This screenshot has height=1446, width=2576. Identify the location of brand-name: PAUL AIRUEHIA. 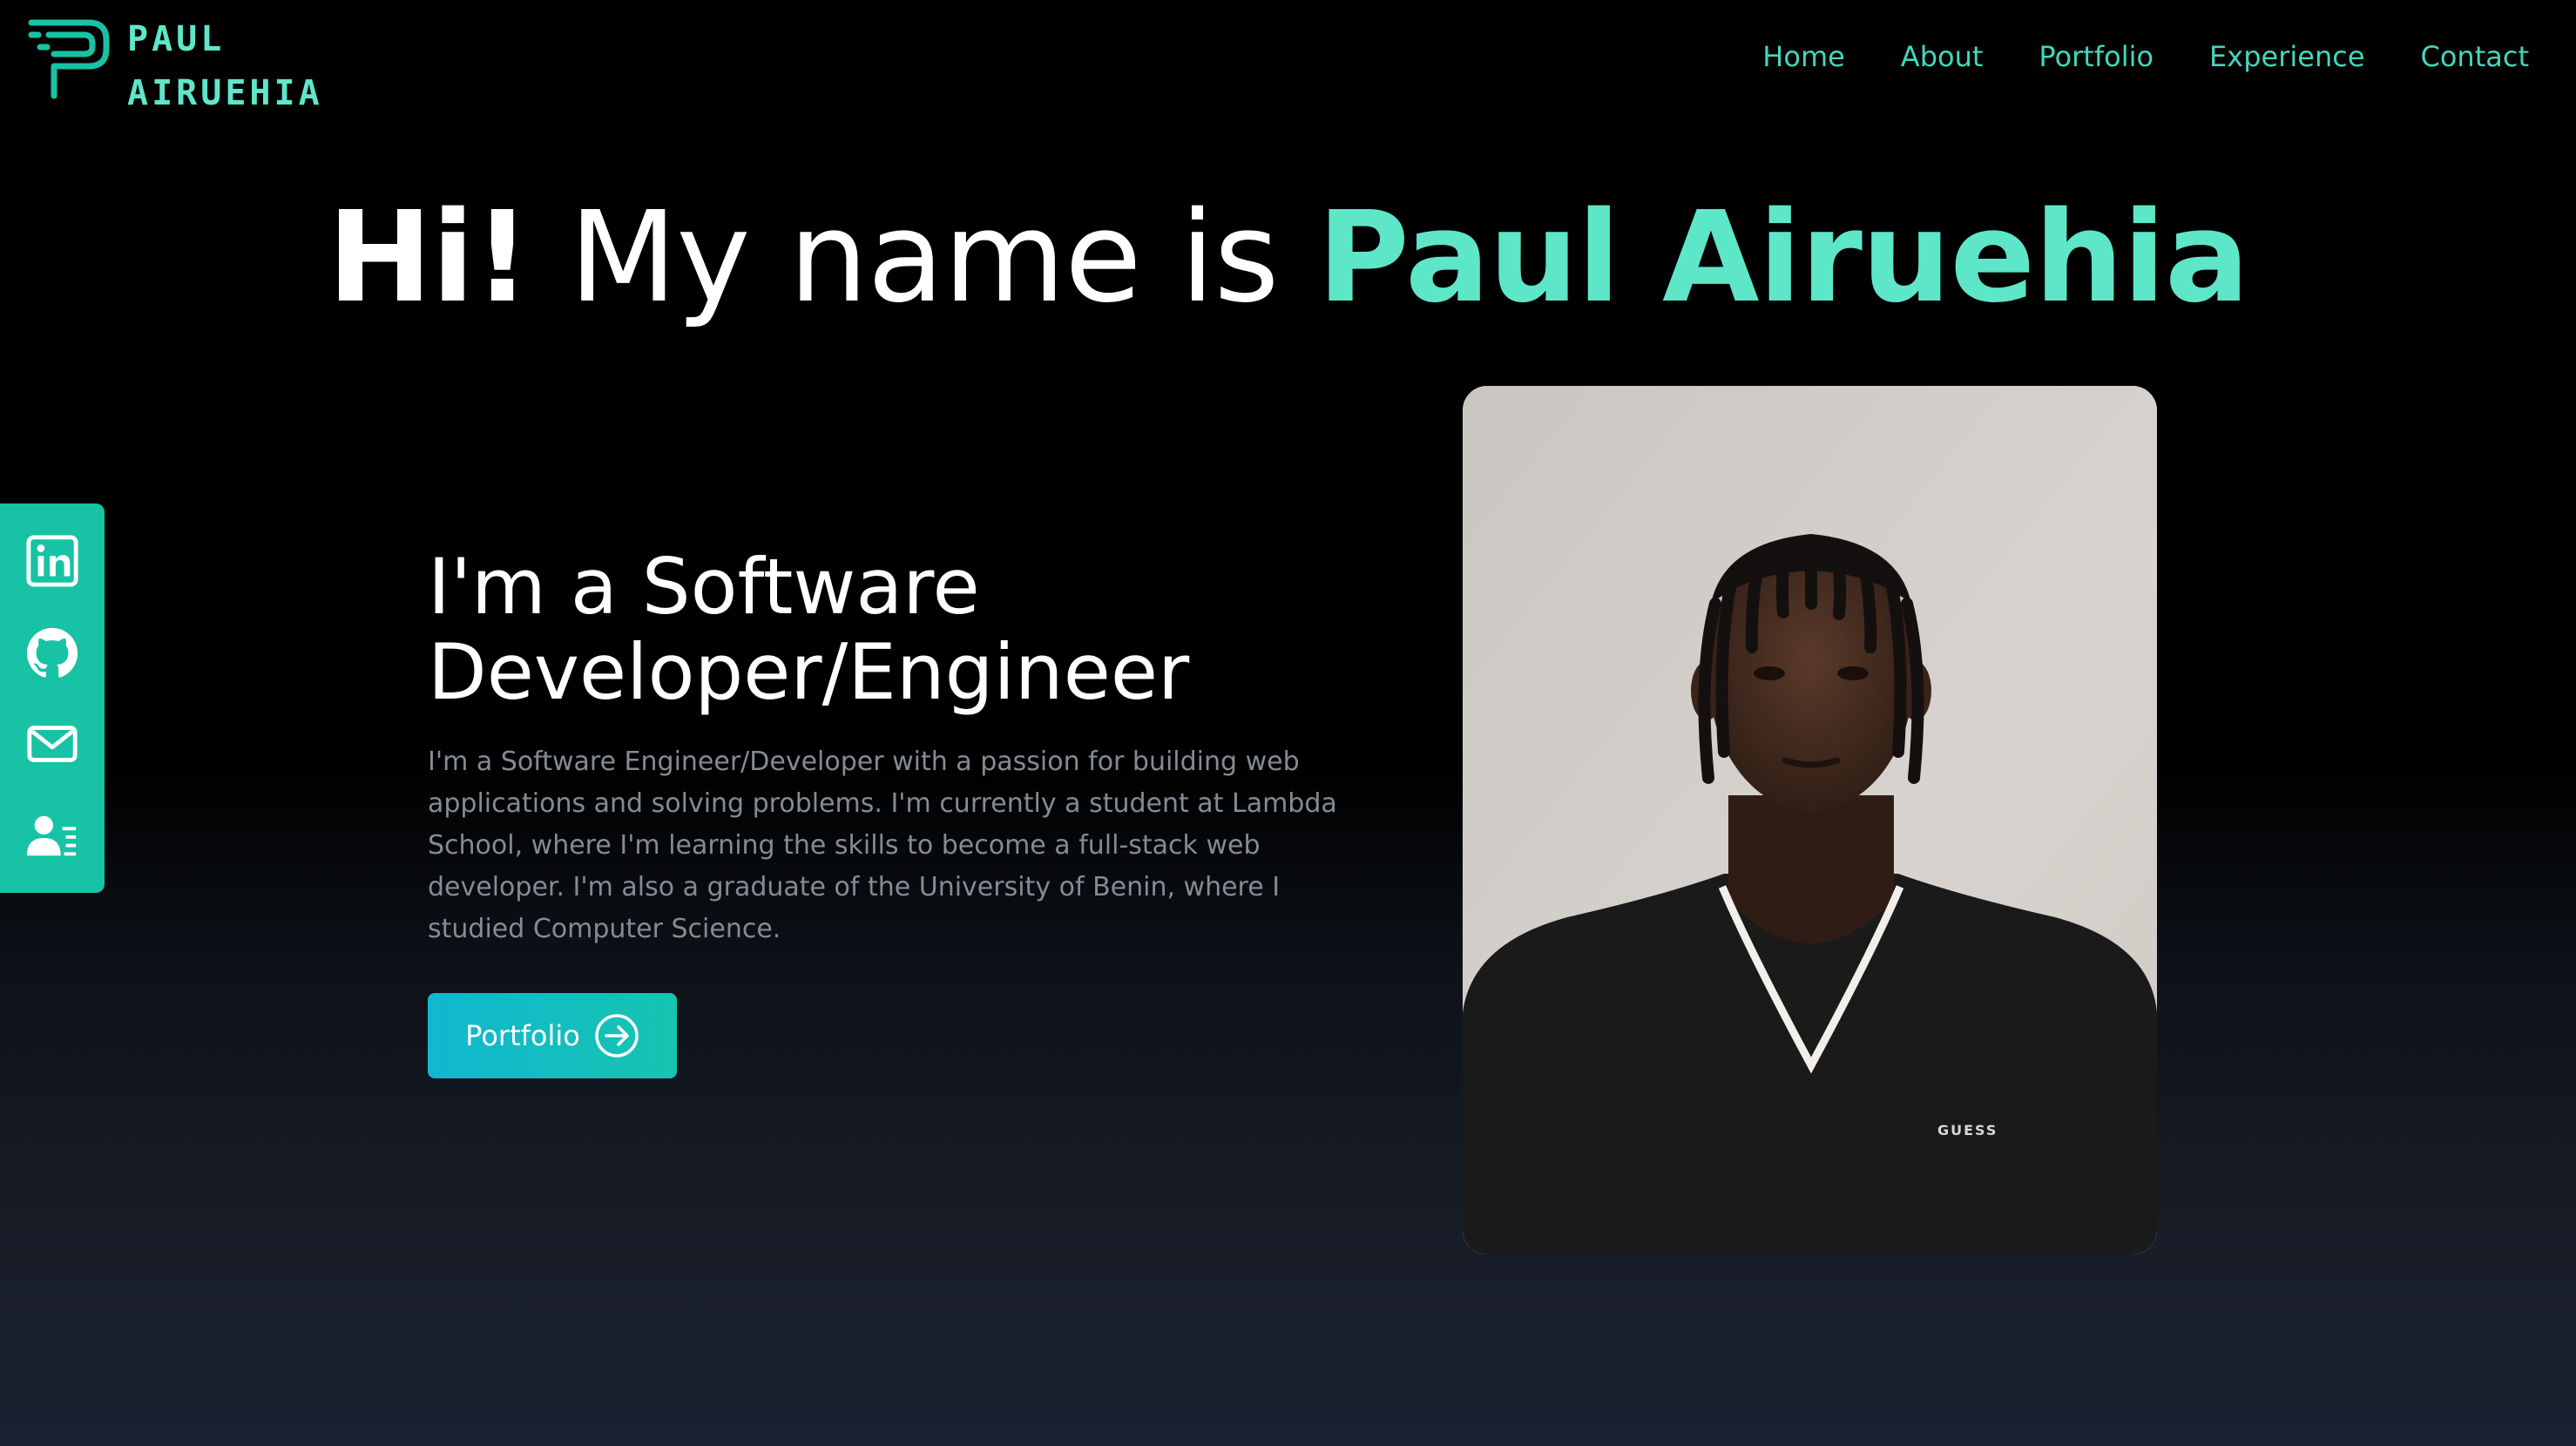
(225, 66).